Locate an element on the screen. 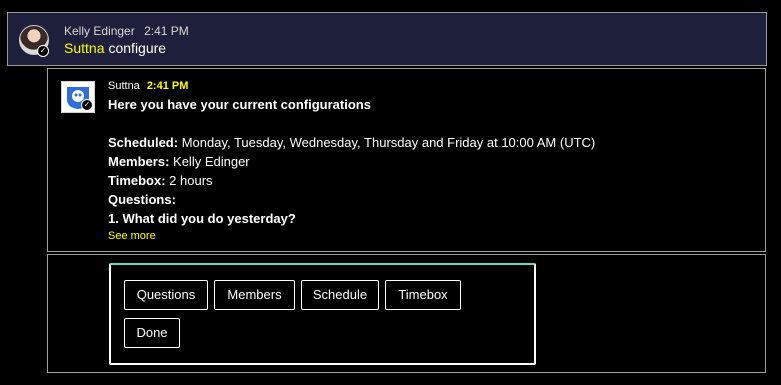 The image size is (781, 385). questions-label: Questions: is located at coordinates (142, 199).